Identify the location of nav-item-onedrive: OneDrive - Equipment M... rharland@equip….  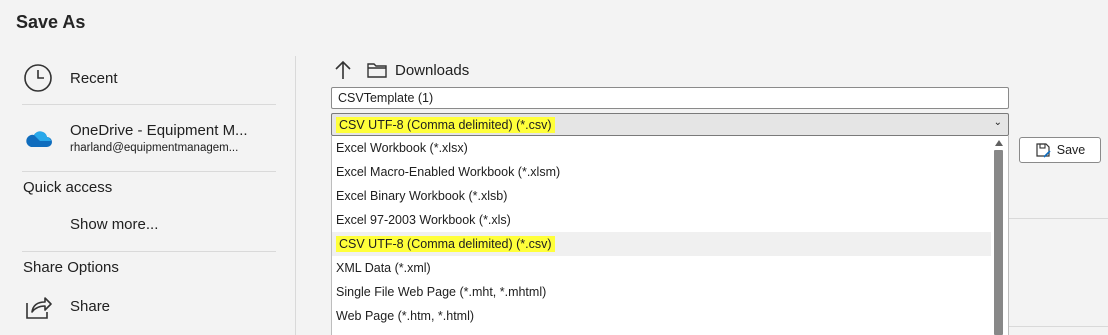
(135, 138).